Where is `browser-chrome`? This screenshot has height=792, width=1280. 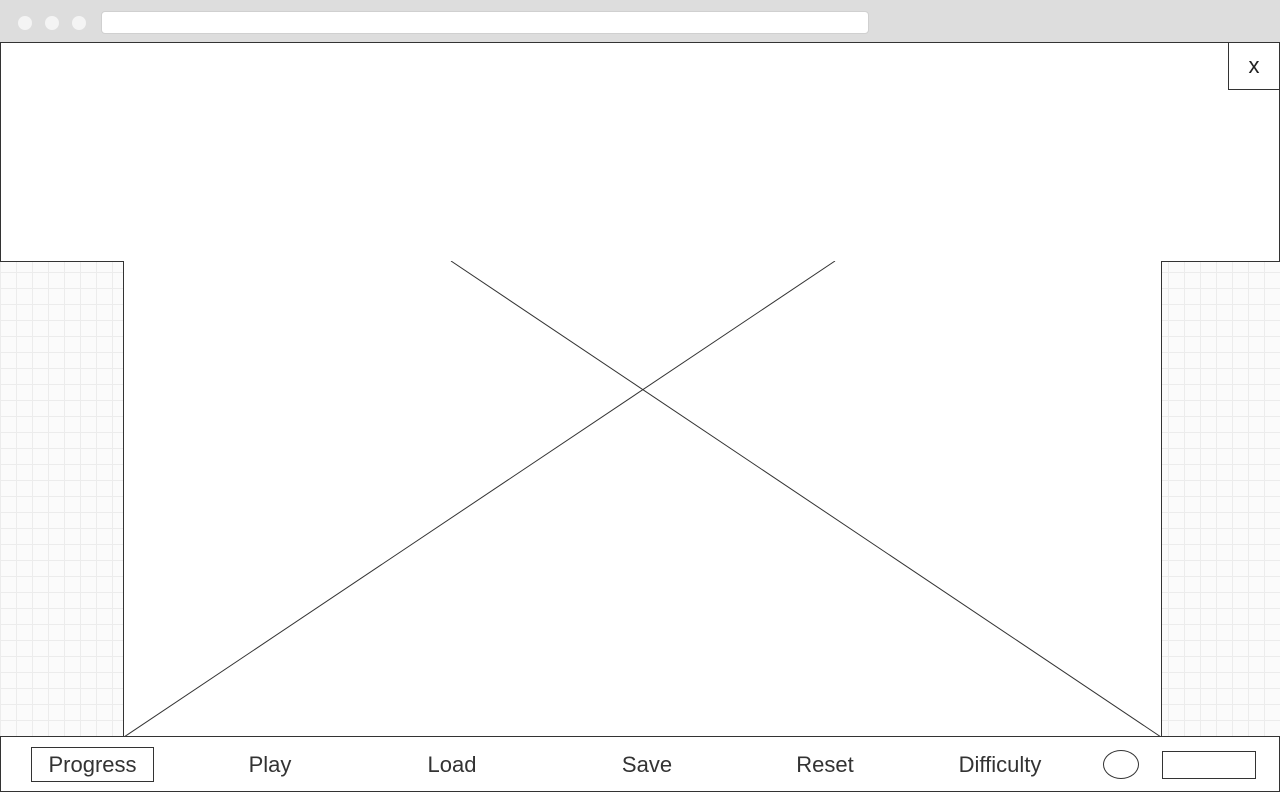
browser-chrome is located at coordinates (640, 21).